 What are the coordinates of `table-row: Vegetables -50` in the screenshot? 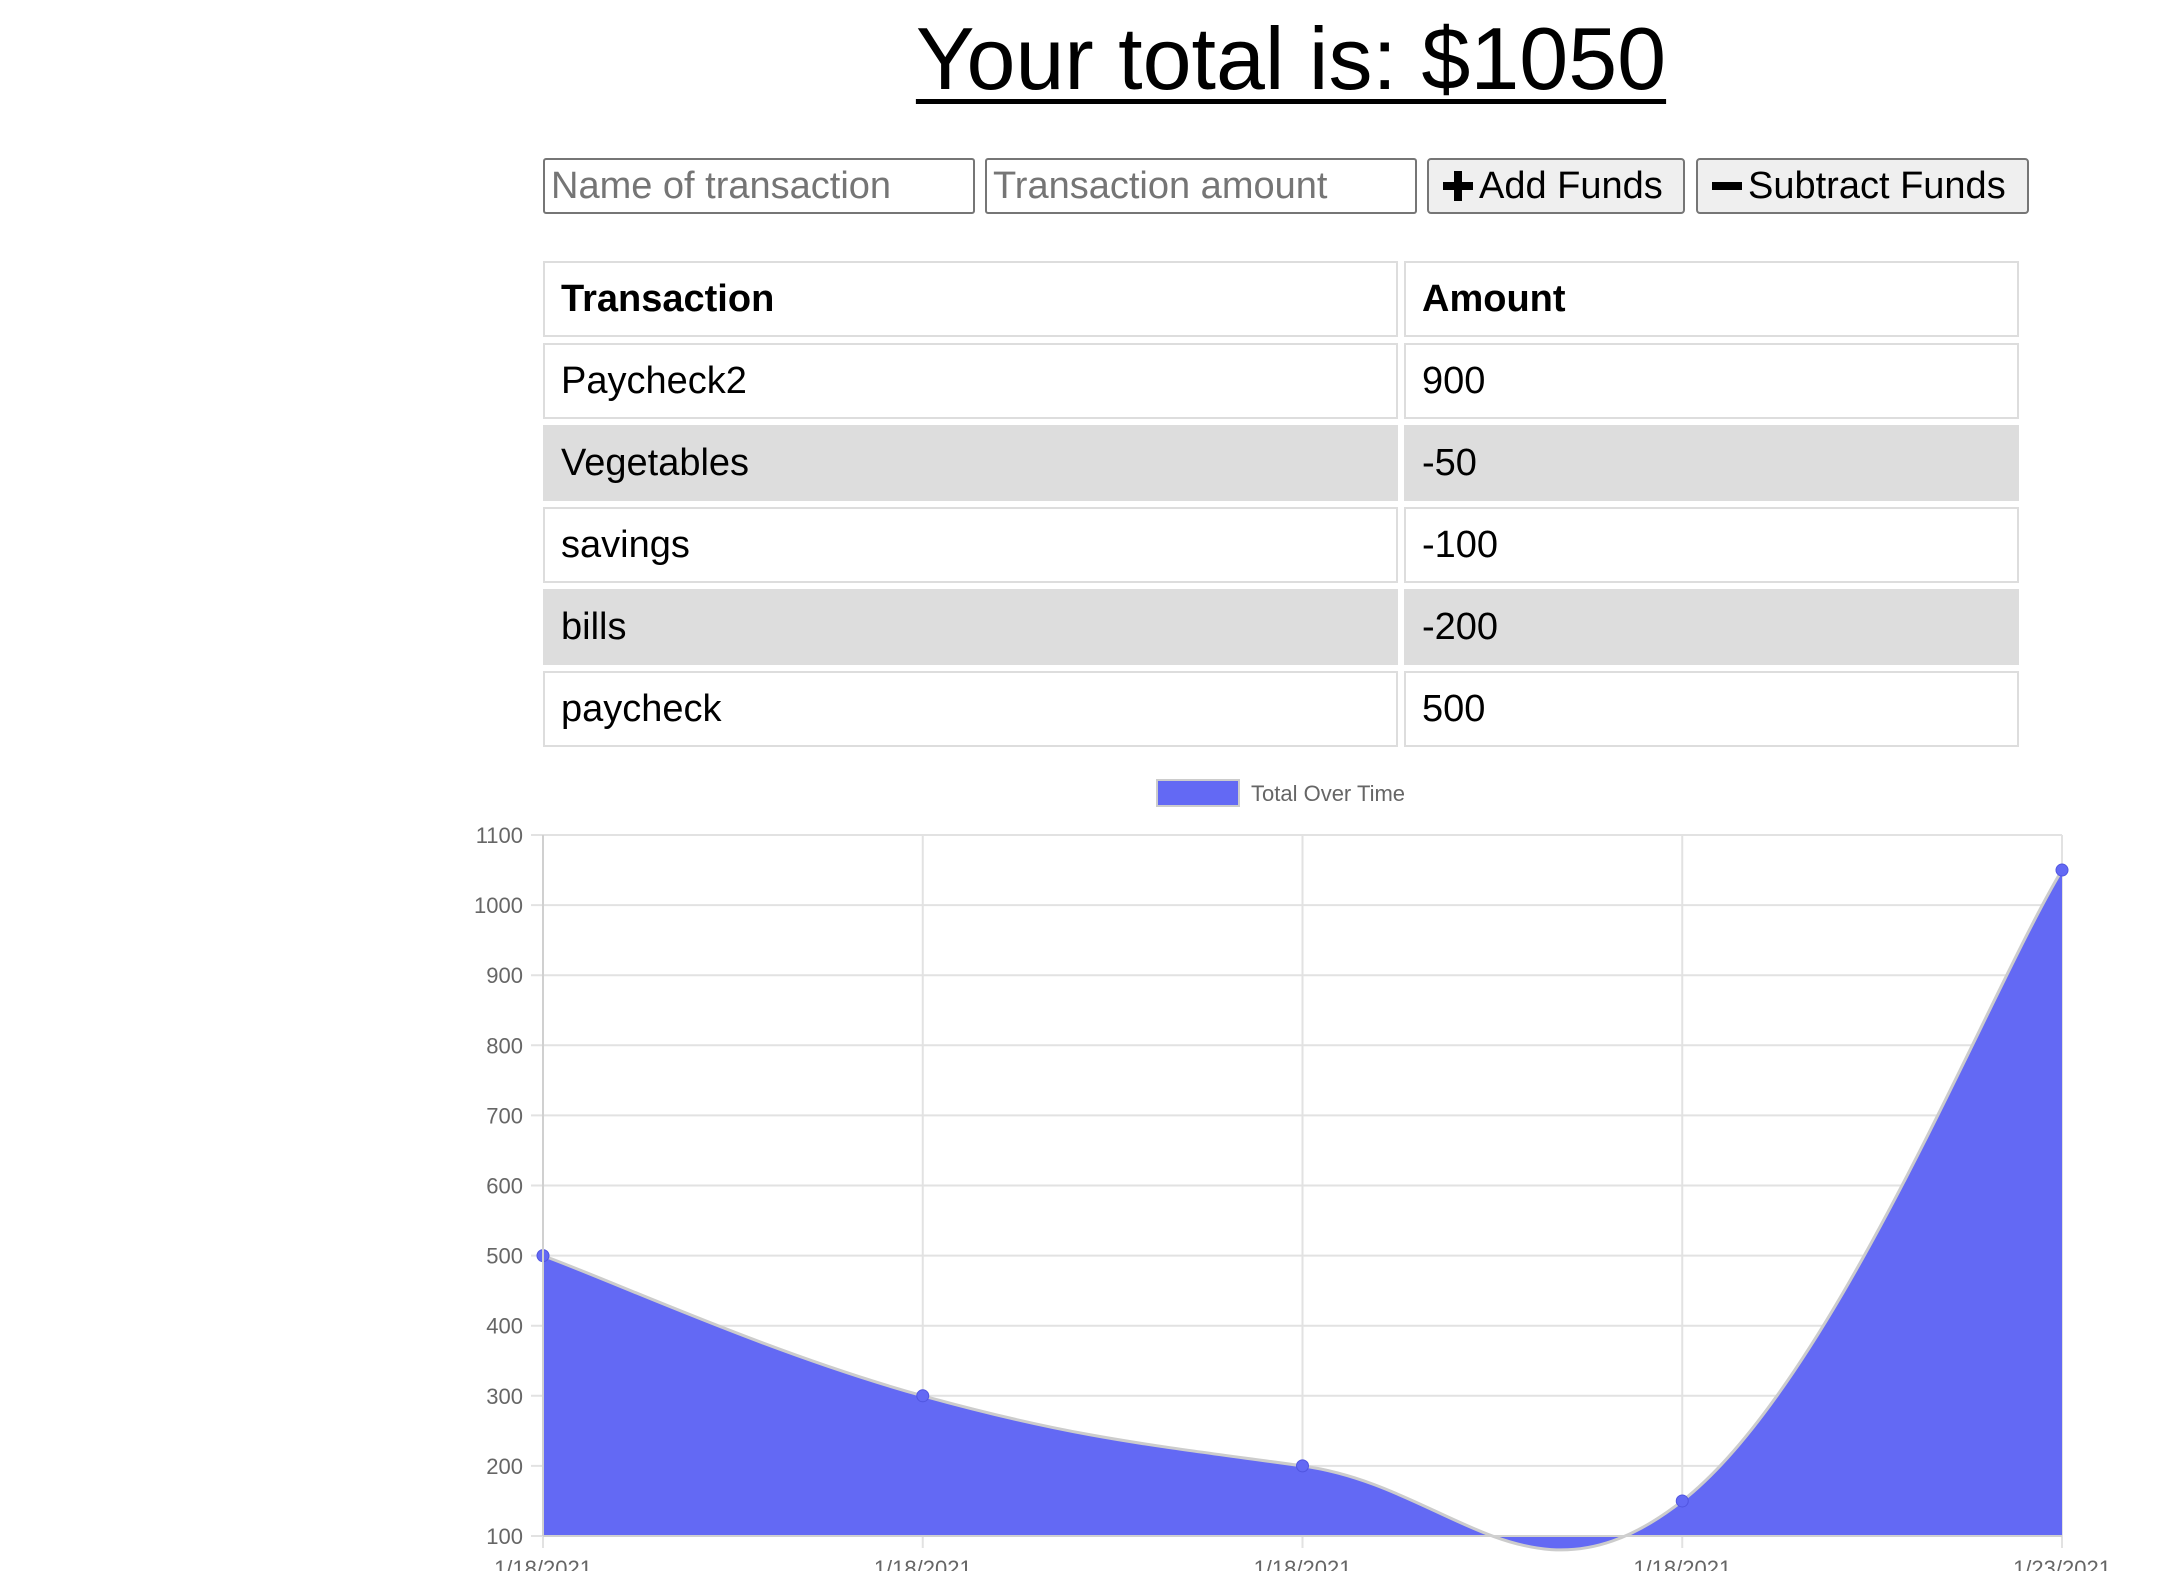 It's located at (1281, 463).